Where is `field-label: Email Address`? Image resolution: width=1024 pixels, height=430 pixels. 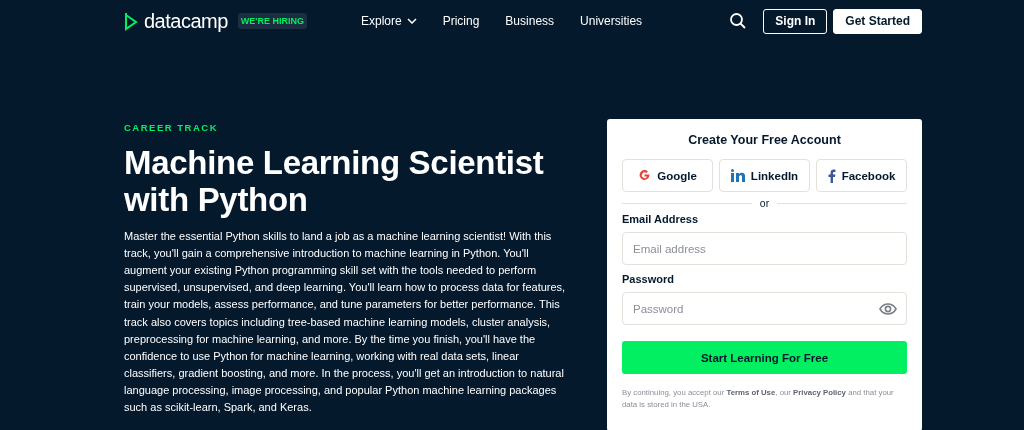 field-label: Email Address is located at coordinates (660, 219).